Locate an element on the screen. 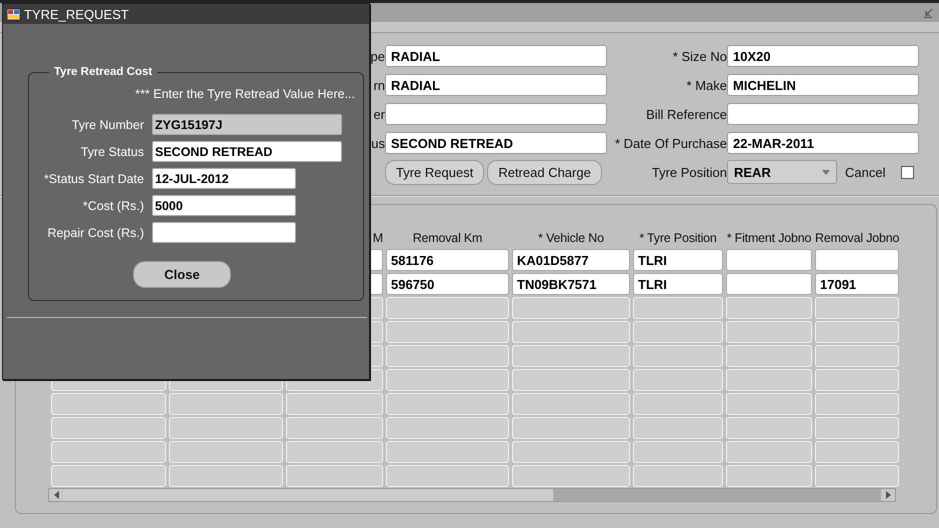 The image size is (939, 528). checkbox-label: Cancel is located at coordinates (865, 172).